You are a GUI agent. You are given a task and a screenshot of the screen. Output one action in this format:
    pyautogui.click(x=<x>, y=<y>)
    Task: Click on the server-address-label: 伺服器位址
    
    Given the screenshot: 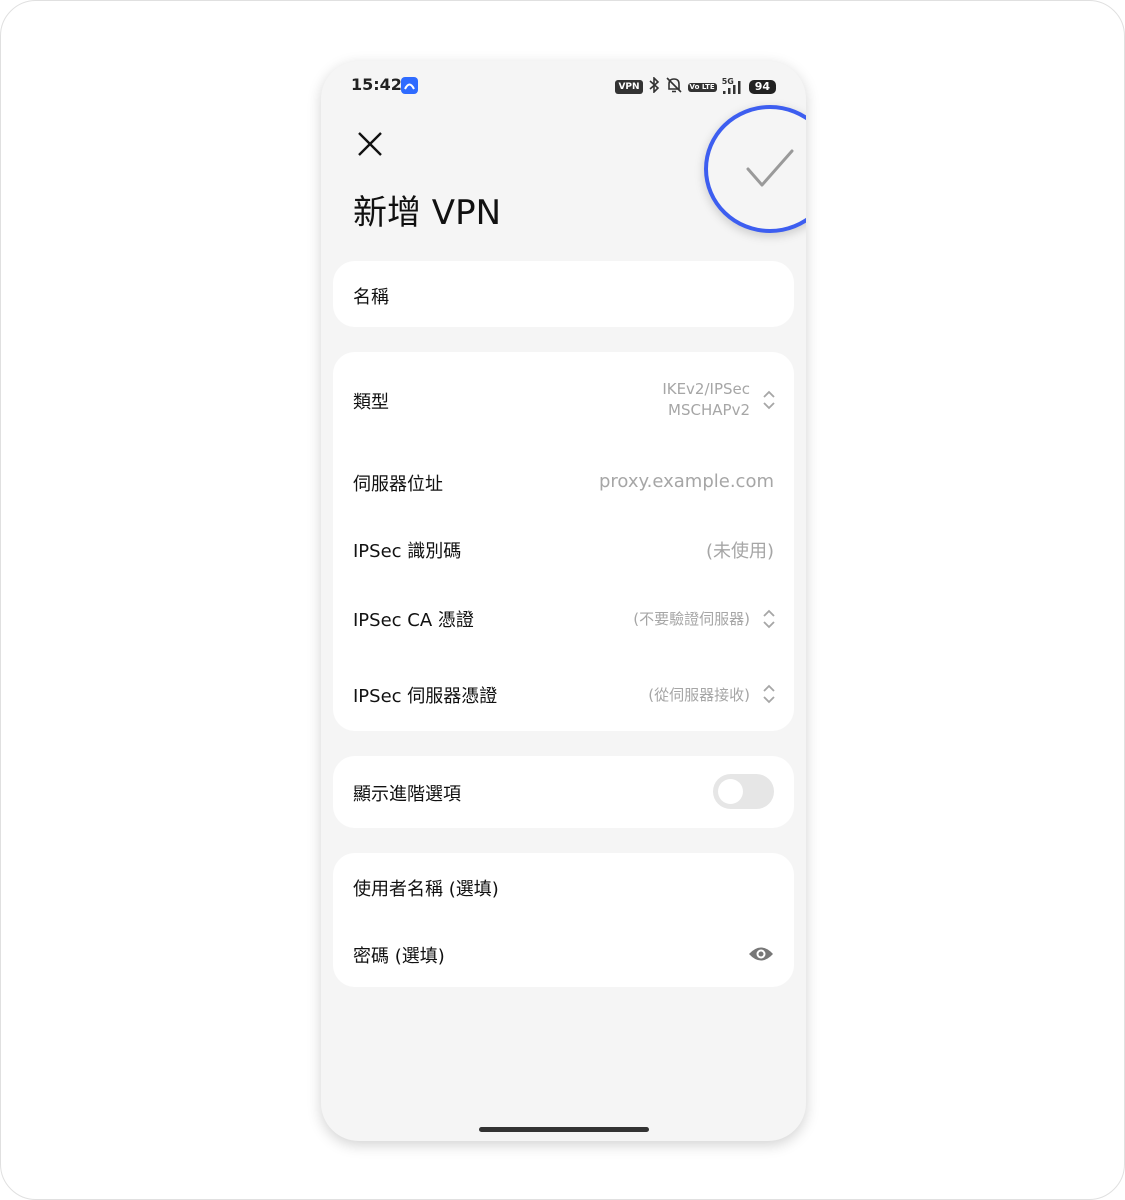 What is the action you would take?
    pyautogui.click(x=398, y=484)
    